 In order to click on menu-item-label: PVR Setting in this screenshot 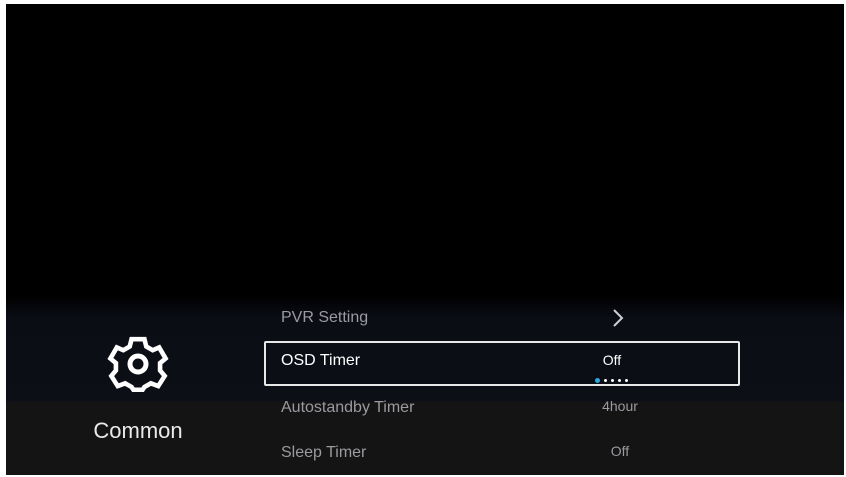, I will do `click(325, 317)`.